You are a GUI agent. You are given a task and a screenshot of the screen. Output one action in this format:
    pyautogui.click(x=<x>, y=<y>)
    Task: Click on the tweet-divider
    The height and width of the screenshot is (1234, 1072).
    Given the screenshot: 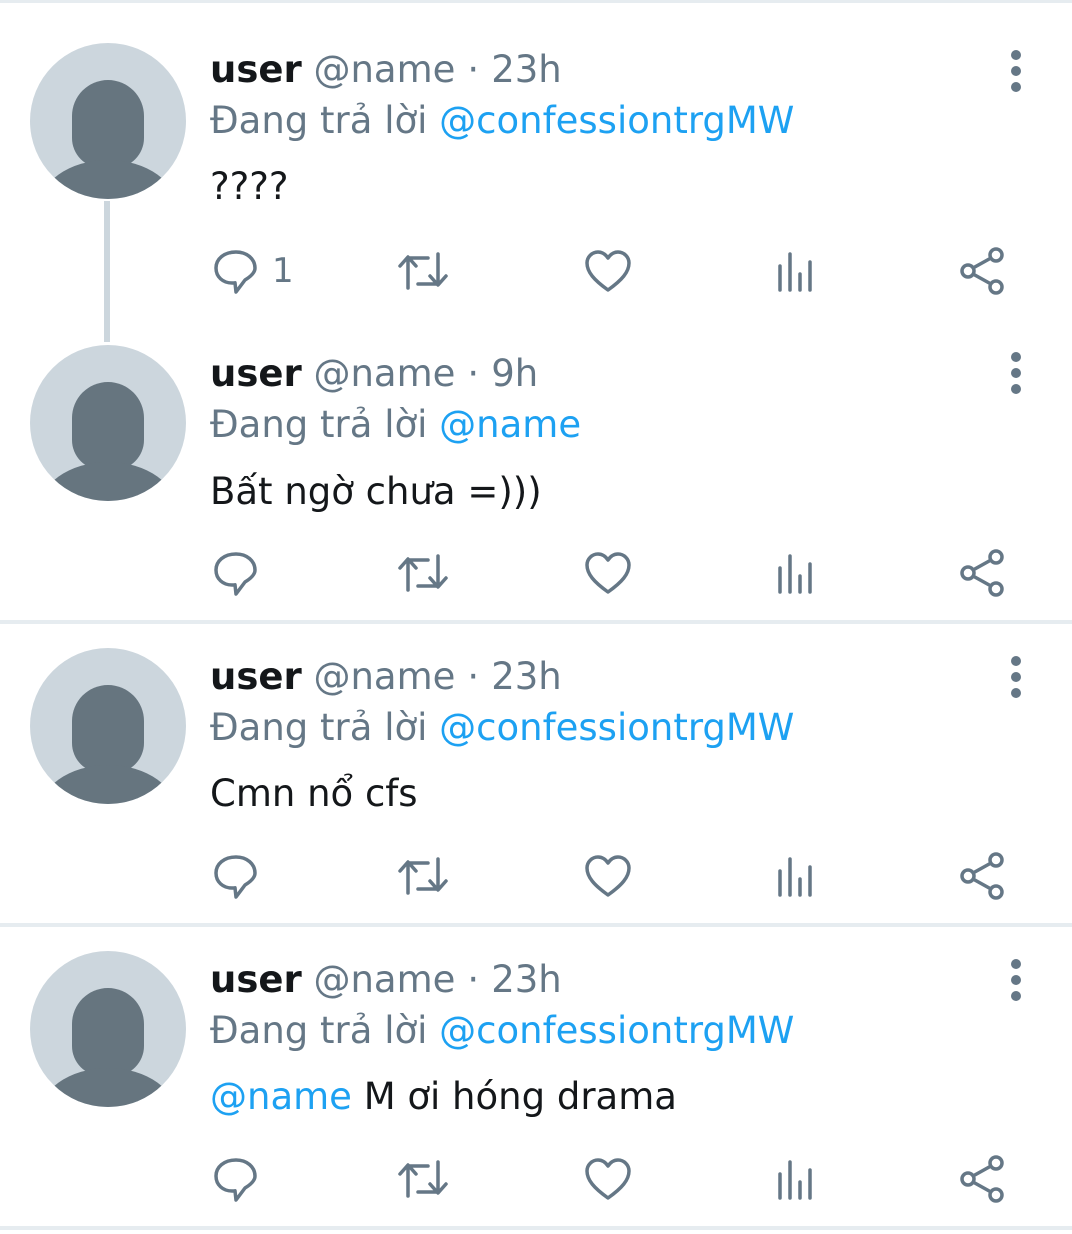 What is the action you would take?
    pyautogui.click(x=536, y=1228)
    